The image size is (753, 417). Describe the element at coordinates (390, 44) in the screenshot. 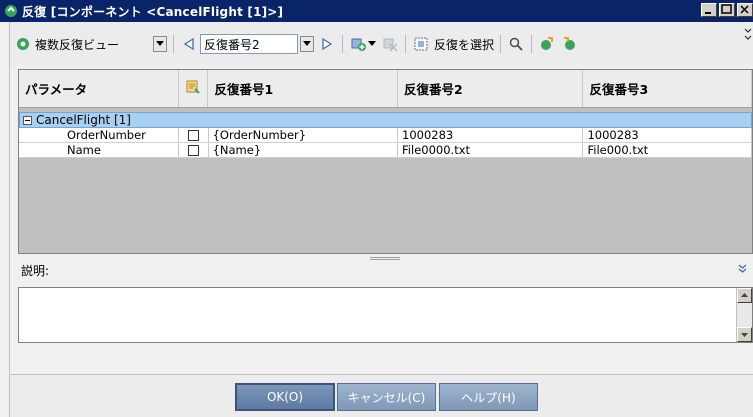

I see `delete-iteration-icon` at that location.